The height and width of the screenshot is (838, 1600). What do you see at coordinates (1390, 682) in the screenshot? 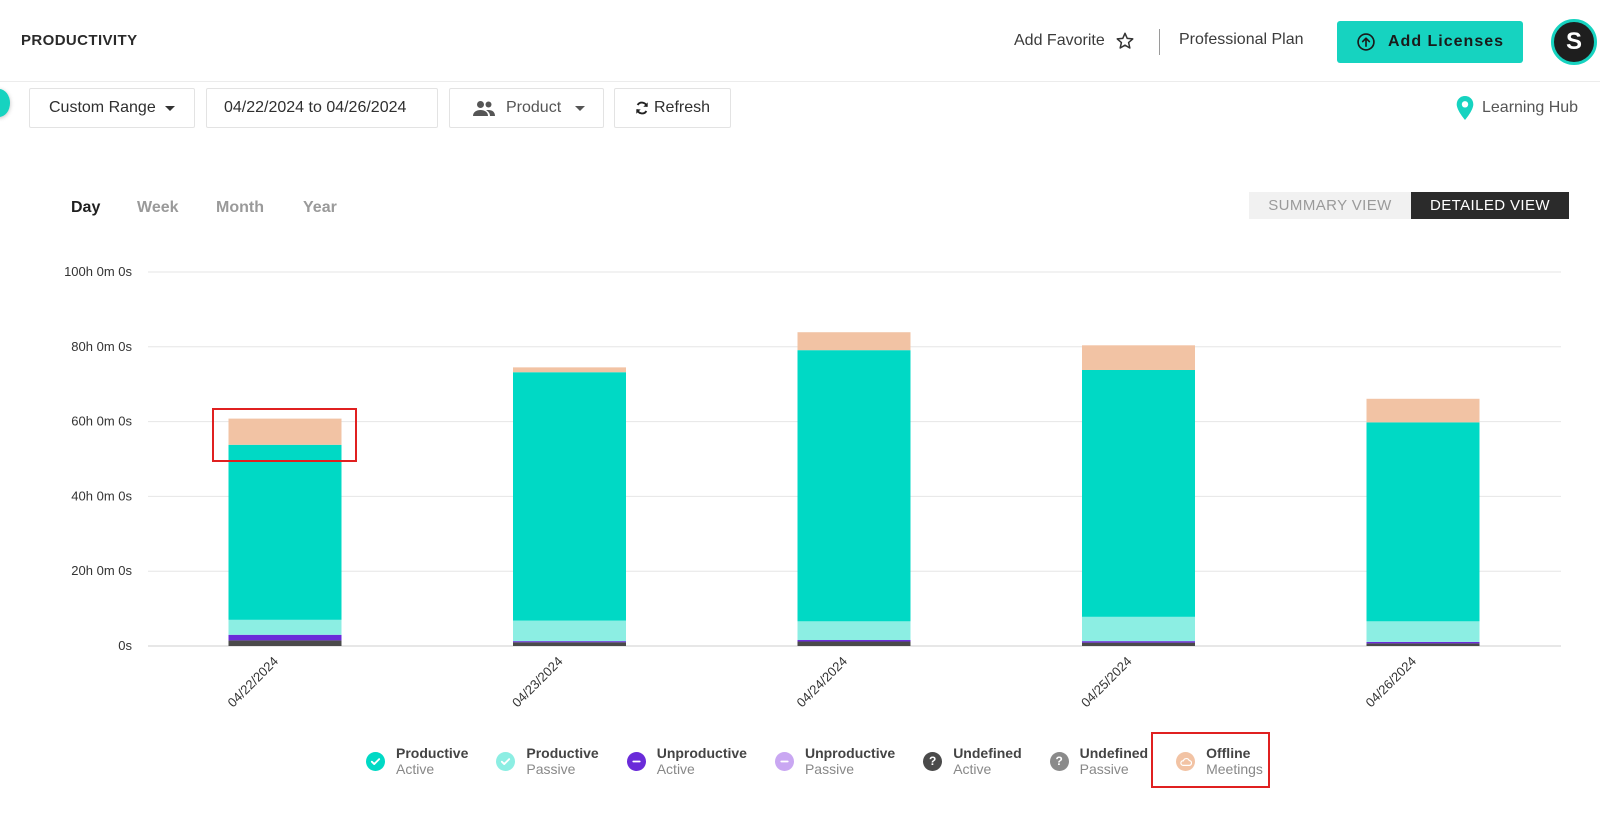
I see `x-tick-label: 04/26/2024` at bounding box center [1390, 682].